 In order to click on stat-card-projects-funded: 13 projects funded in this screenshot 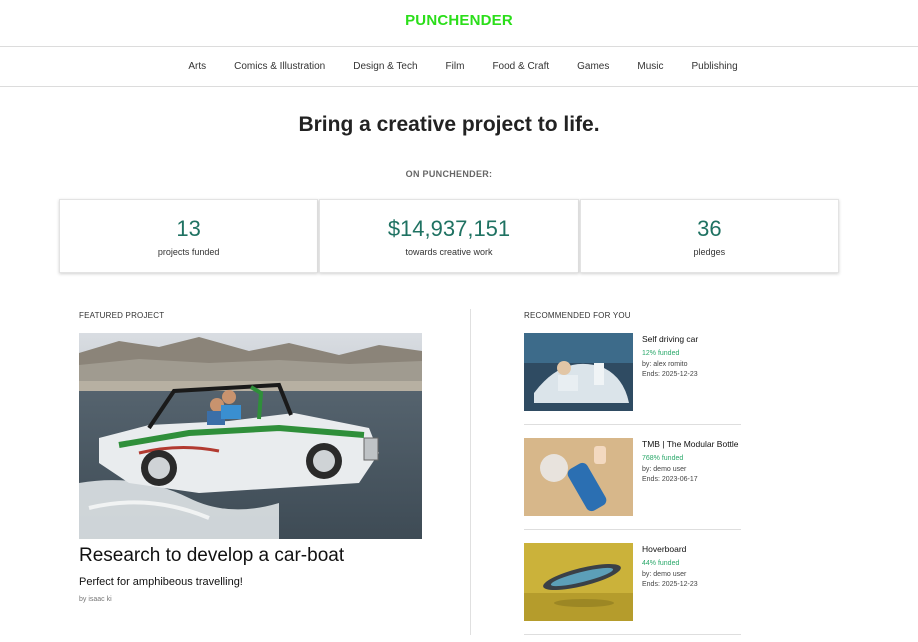, I will do `click(189, 236)`.